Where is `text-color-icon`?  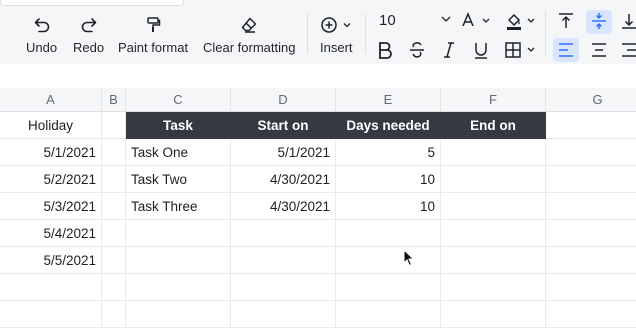 text-color-icon is located at coordinates (476, 21).